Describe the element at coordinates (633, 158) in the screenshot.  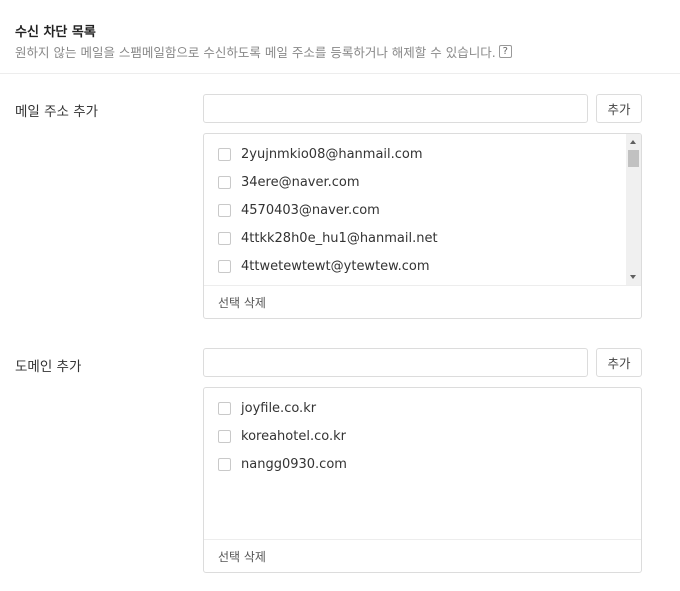
I see `scroll-thumb` at that location.